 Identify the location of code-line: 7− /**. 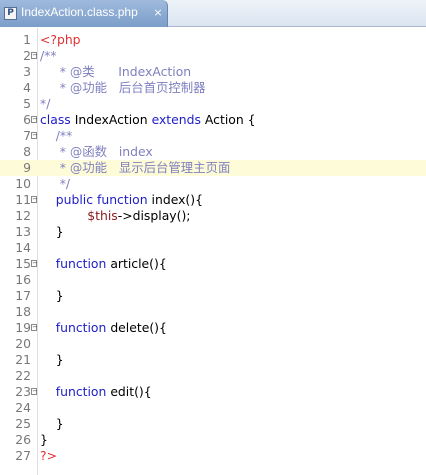
(213, 136).